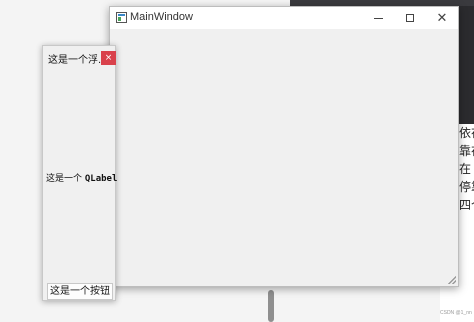 The width and height of the screenshot is (474, 322). I want to click on close-button: ✕, so click(442, 18).